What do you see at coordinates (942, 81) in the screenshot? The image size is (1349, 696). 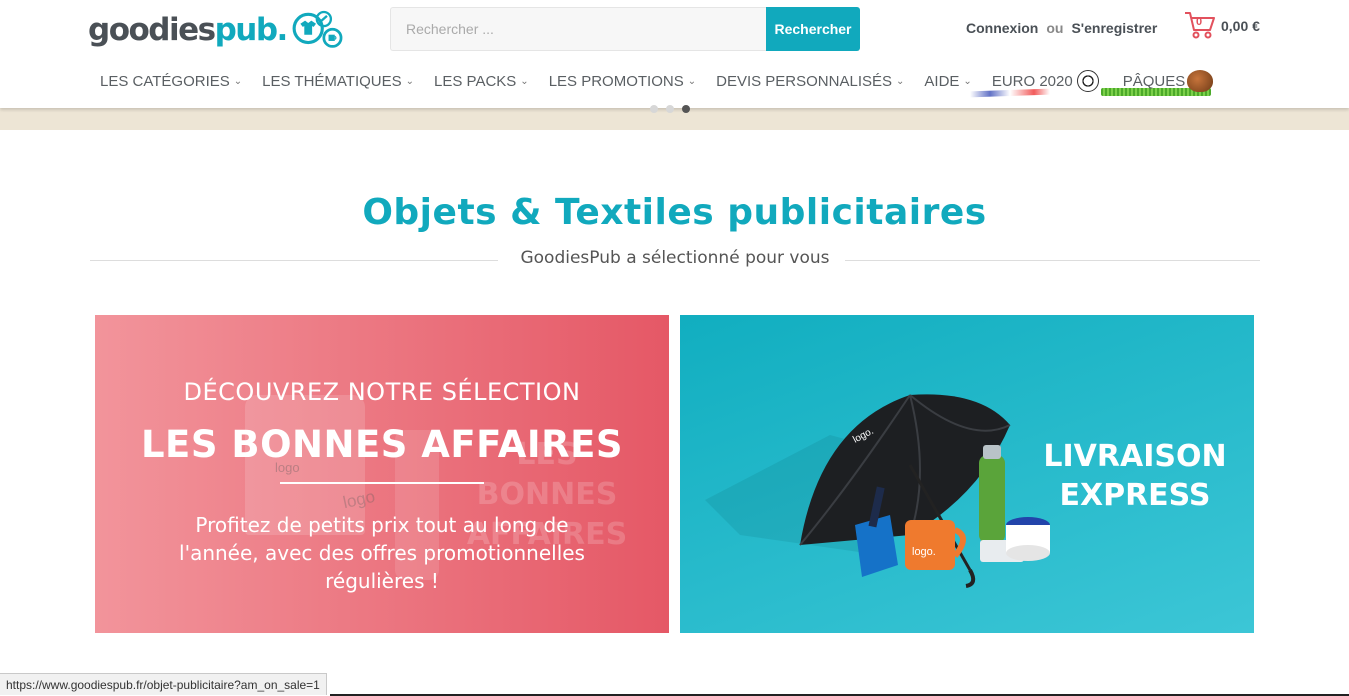 I see `nav-item-label: AIDE` at bounding box center [942, 81].